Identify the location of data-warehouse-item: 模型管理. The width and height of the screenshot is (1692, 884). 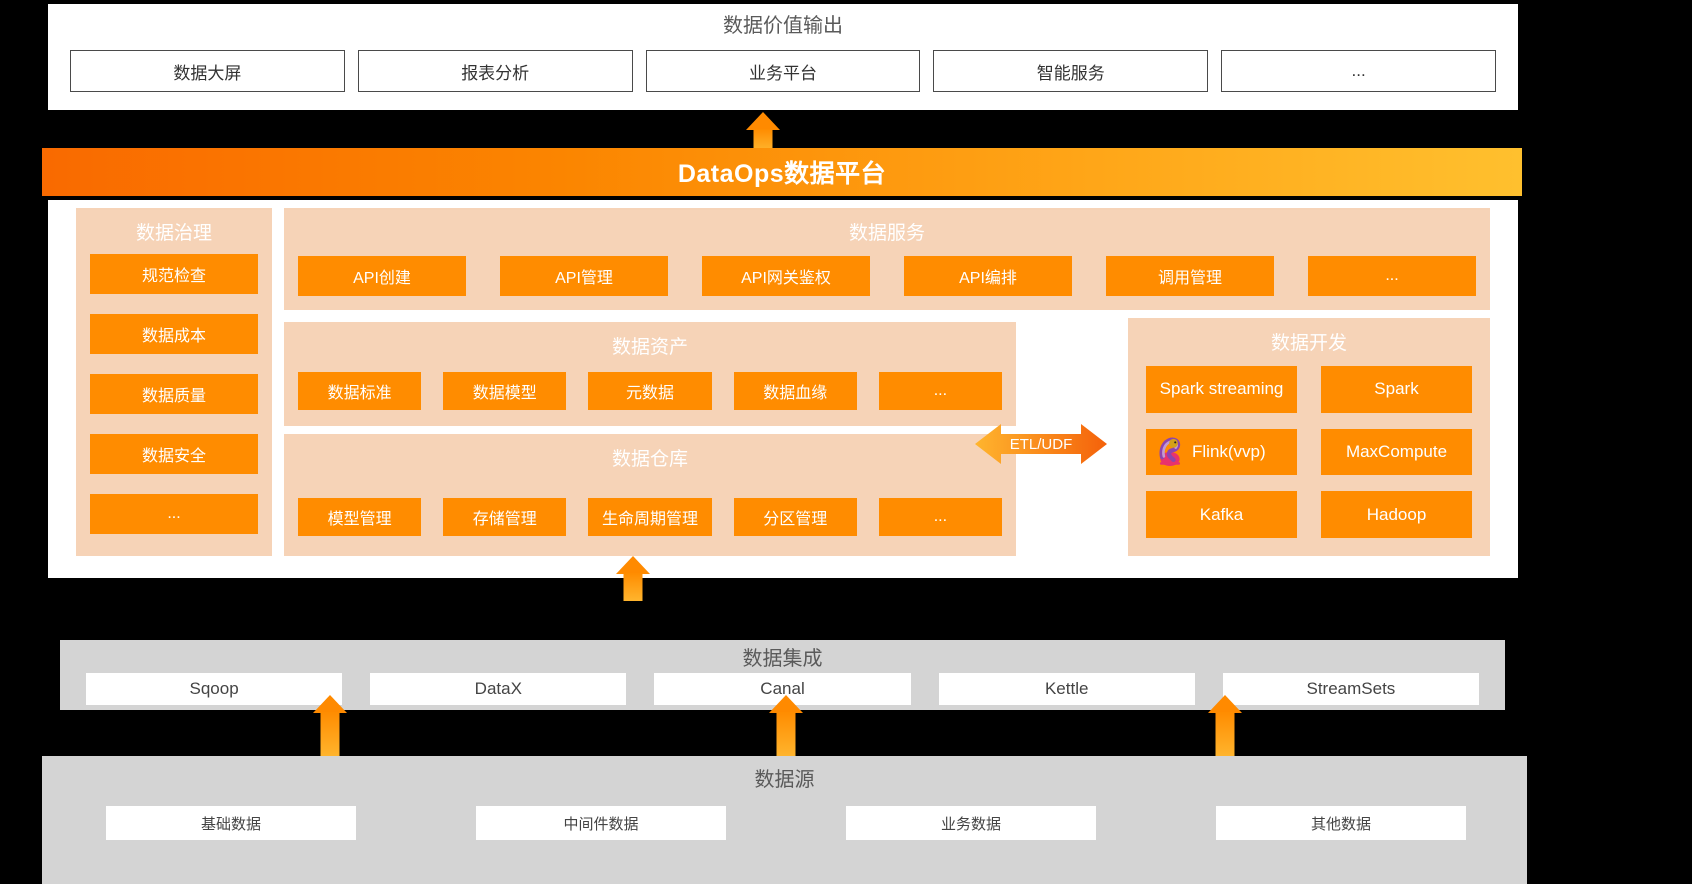
(360, 517).